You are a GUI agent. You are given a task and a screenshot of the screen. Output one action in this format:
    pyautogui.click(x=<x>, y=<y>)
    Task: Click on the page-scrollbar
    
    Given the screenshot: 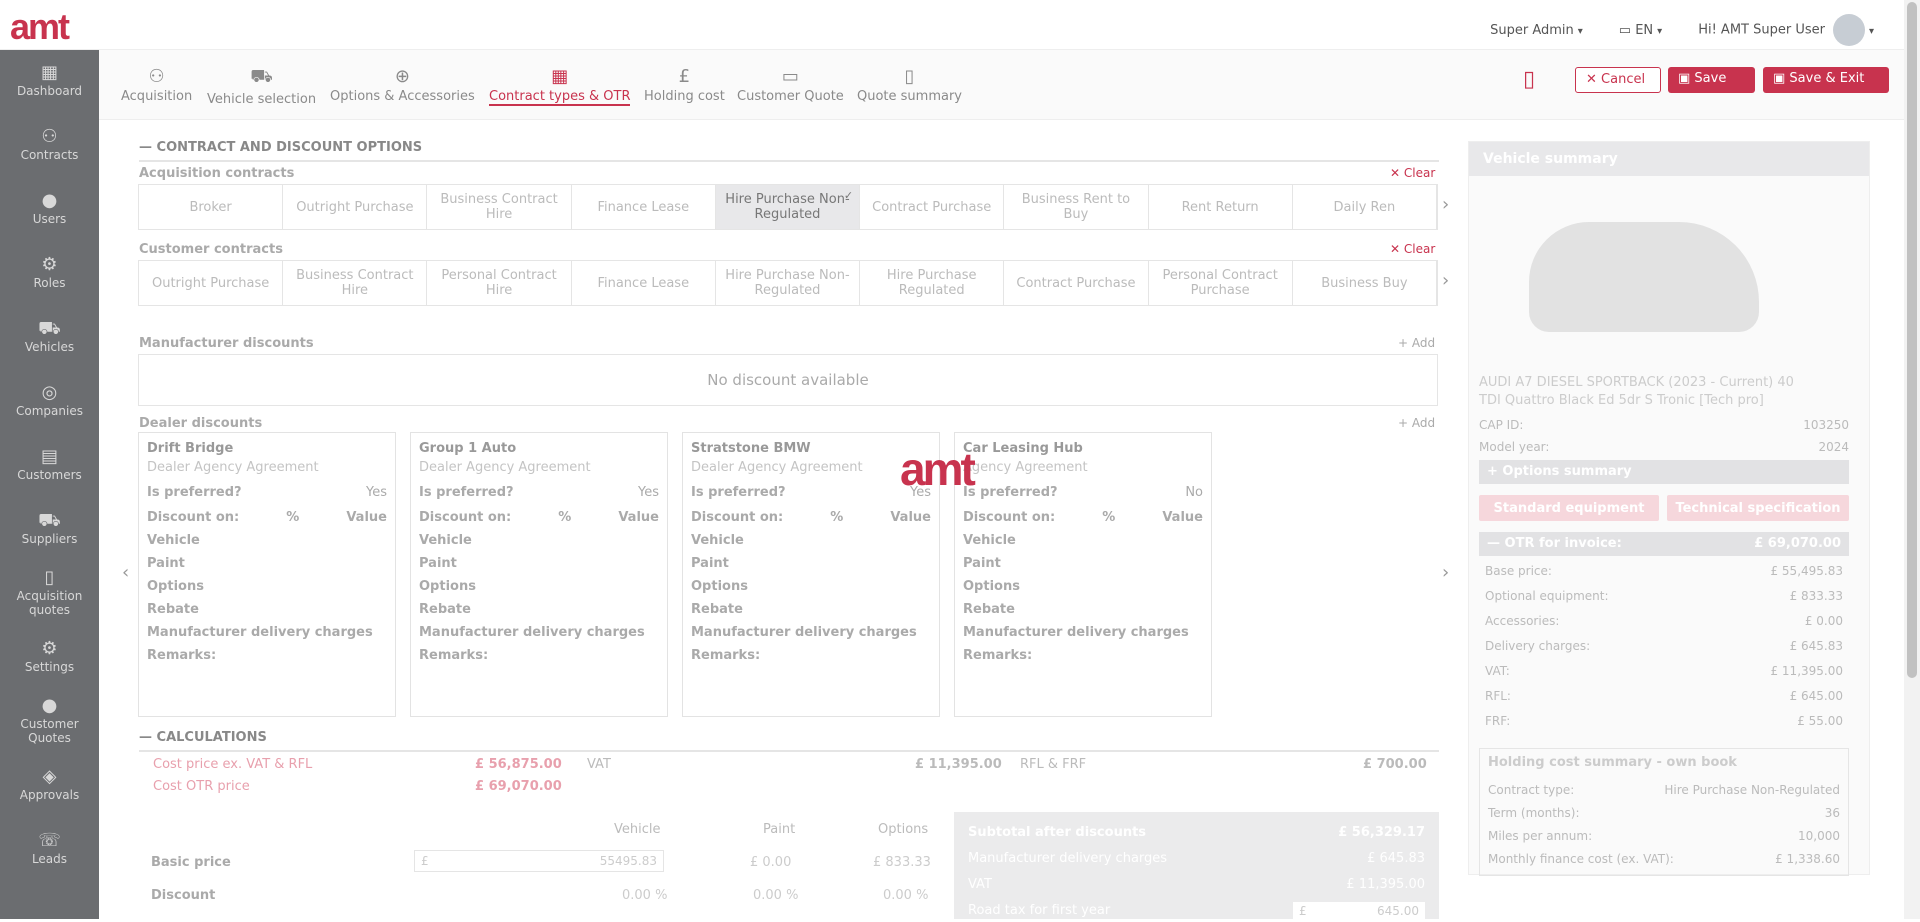 What is the action you would take?
    pyautogui.click(x=1912, y=459)
    